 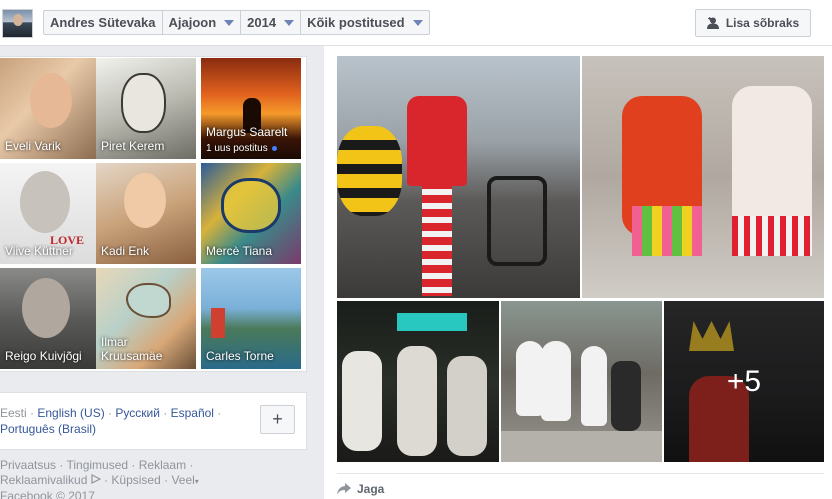 I want to click on friend-tile: Margus Saarelt 1 uus postitus, so click(x=251, y=108).